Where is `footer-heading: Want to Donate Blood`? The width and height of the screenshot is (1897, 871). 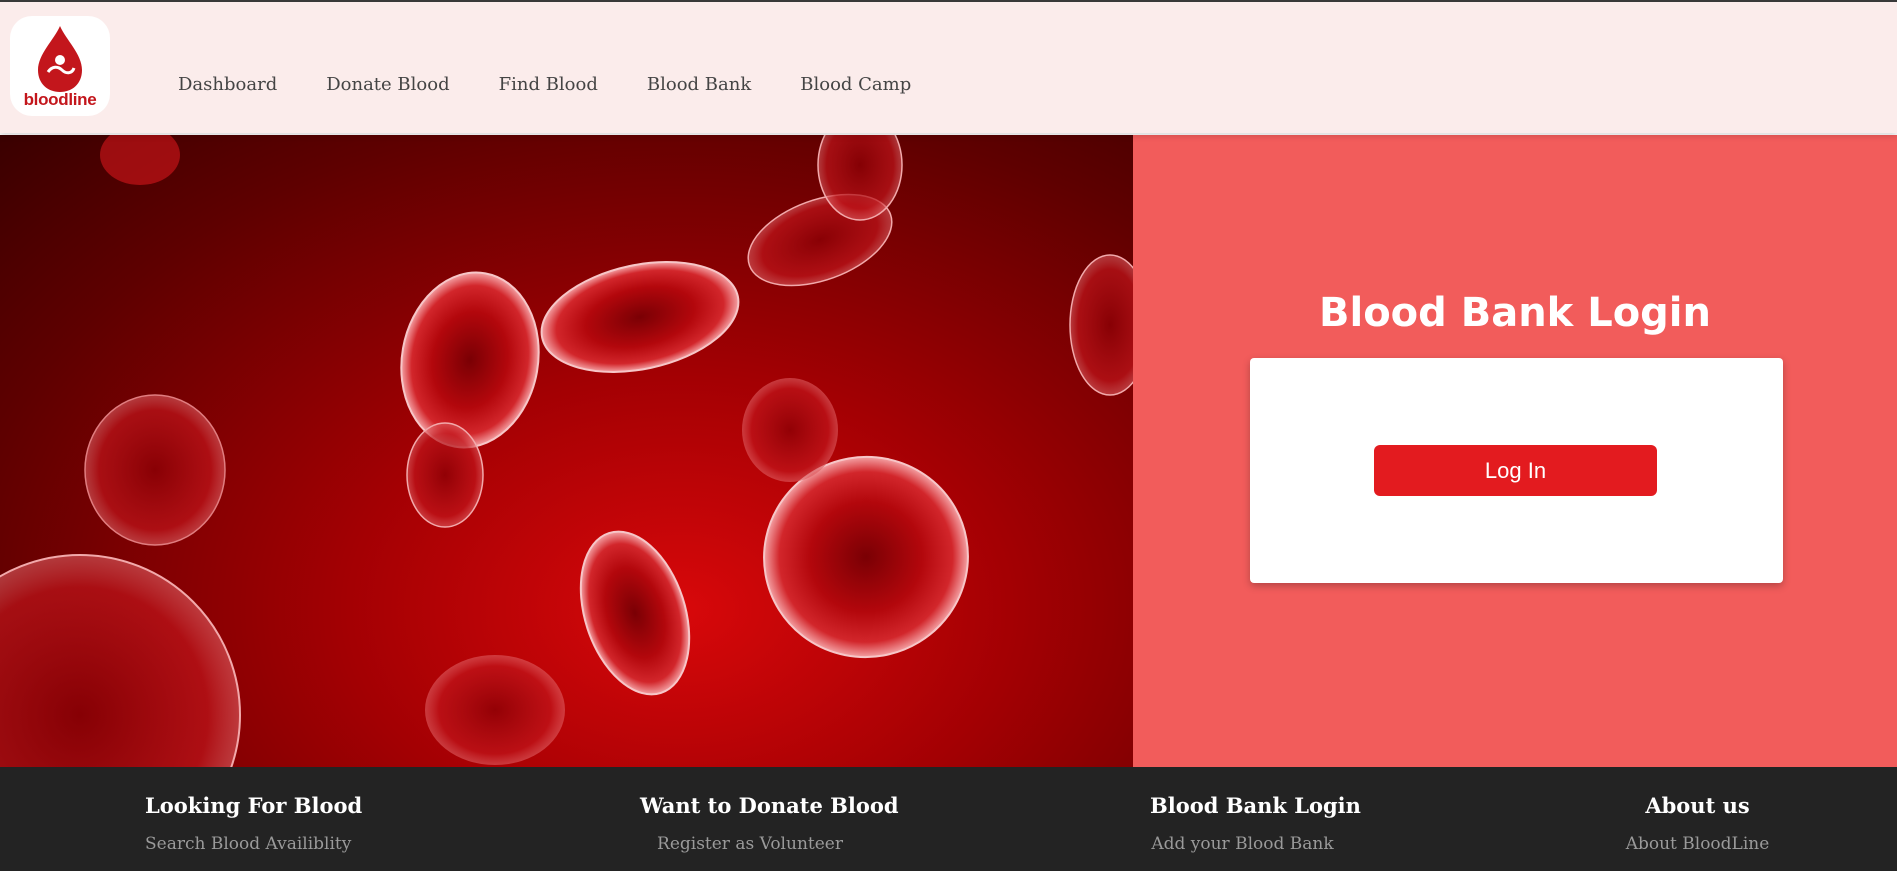
footer-heading: Want to Donate Blood is located at coordinates (769, 805).